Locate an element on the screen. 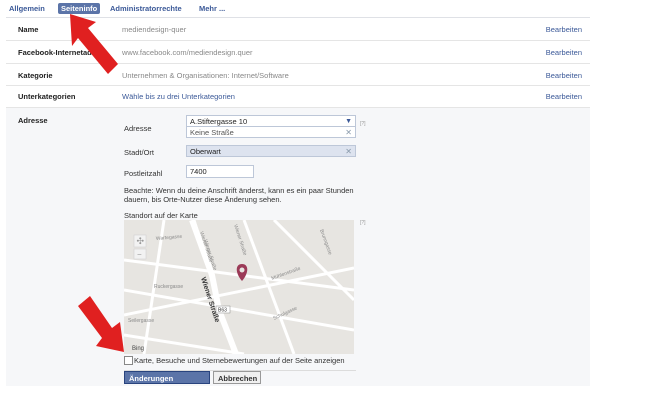 The height and width of the screenshot is (398, 650). city-value: Oberwart is located at coordinates (205, 151).